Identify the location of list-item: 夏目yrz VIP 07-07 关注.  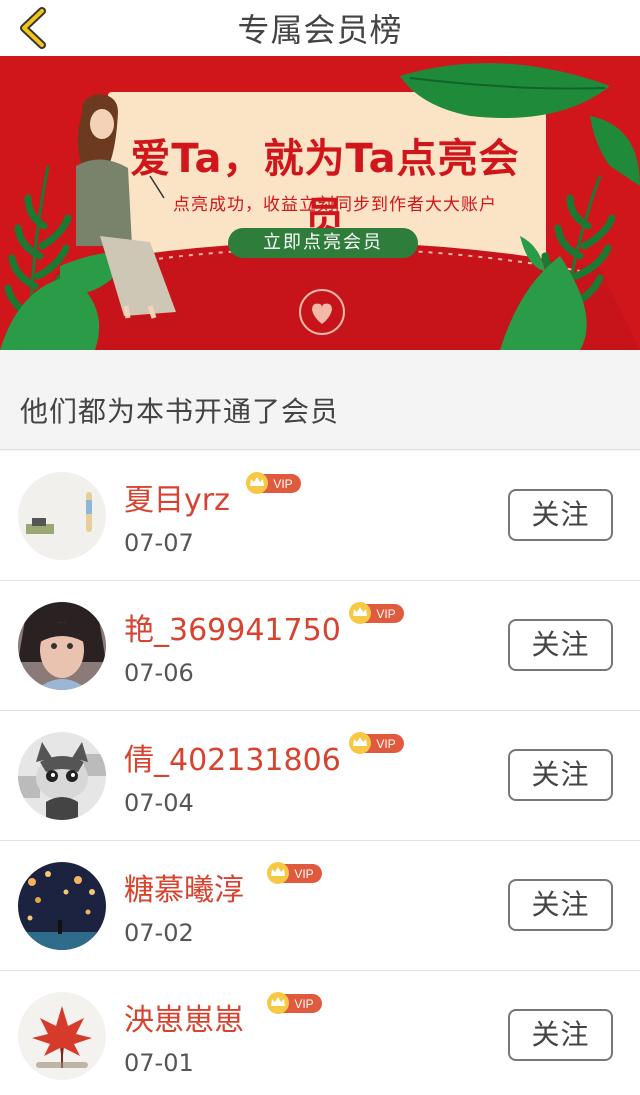
(320, 516).